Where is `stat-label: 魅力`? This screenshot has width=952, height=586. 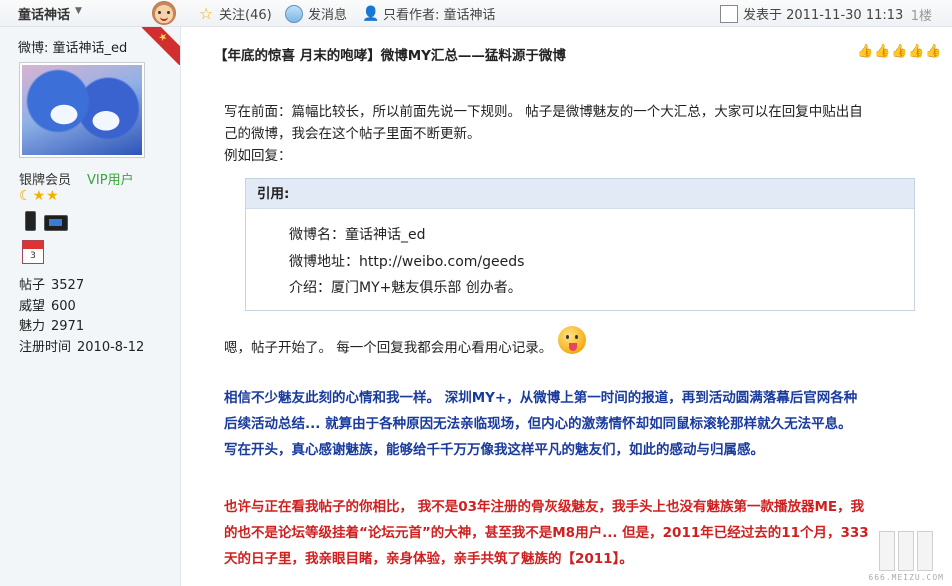
stat-label: 魅力 is located at coordinates (32, 326).